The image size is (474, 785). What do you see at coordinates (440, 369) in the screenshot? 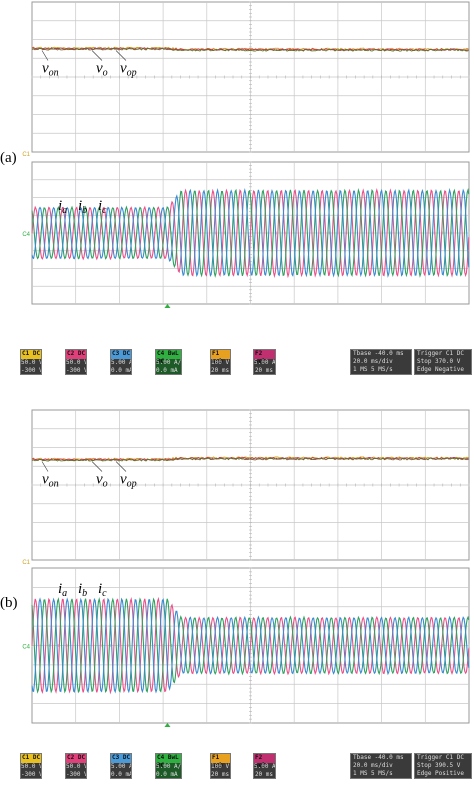
I see `trigger-slope: Edge Negative` at bounding box center [440, 369].